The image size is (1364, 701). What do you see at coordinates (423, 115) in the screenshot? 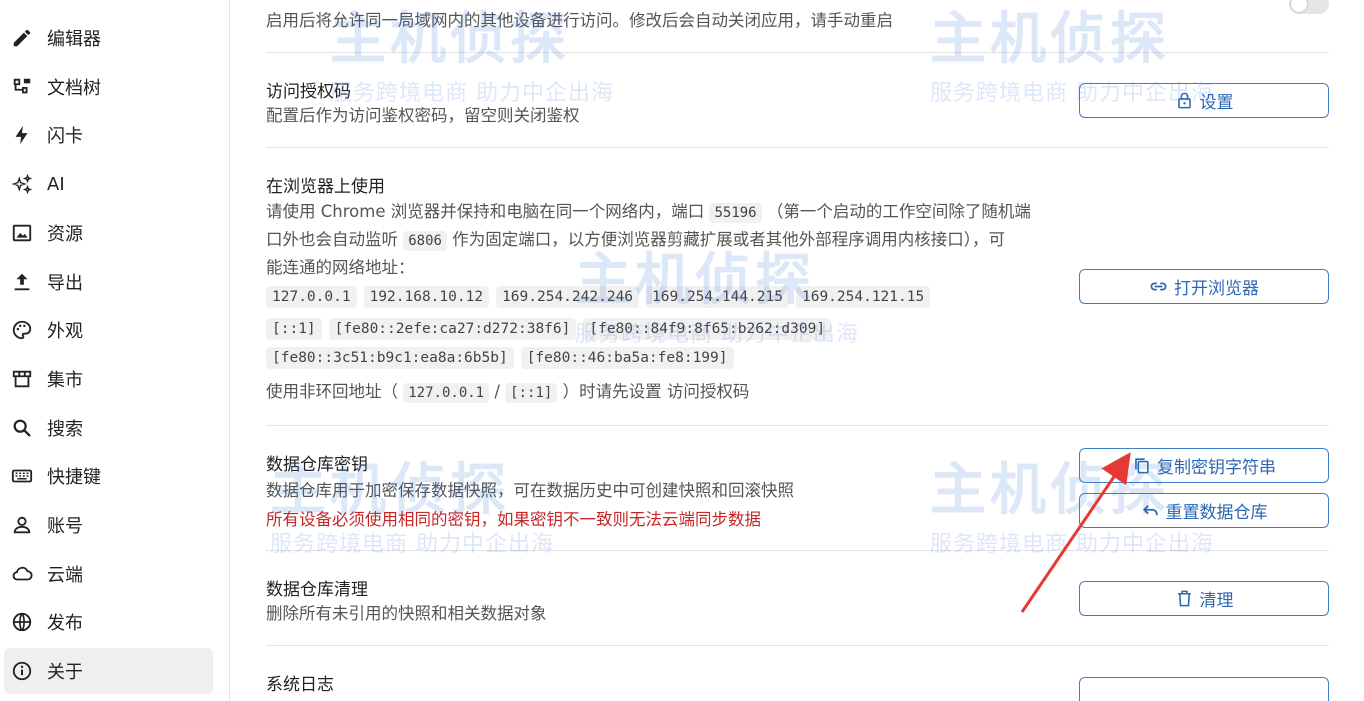
I see `auth-code-desc: 配置后作为访问鉴权密码，留空则关闭鉴权` at bounding box center [423, 115].